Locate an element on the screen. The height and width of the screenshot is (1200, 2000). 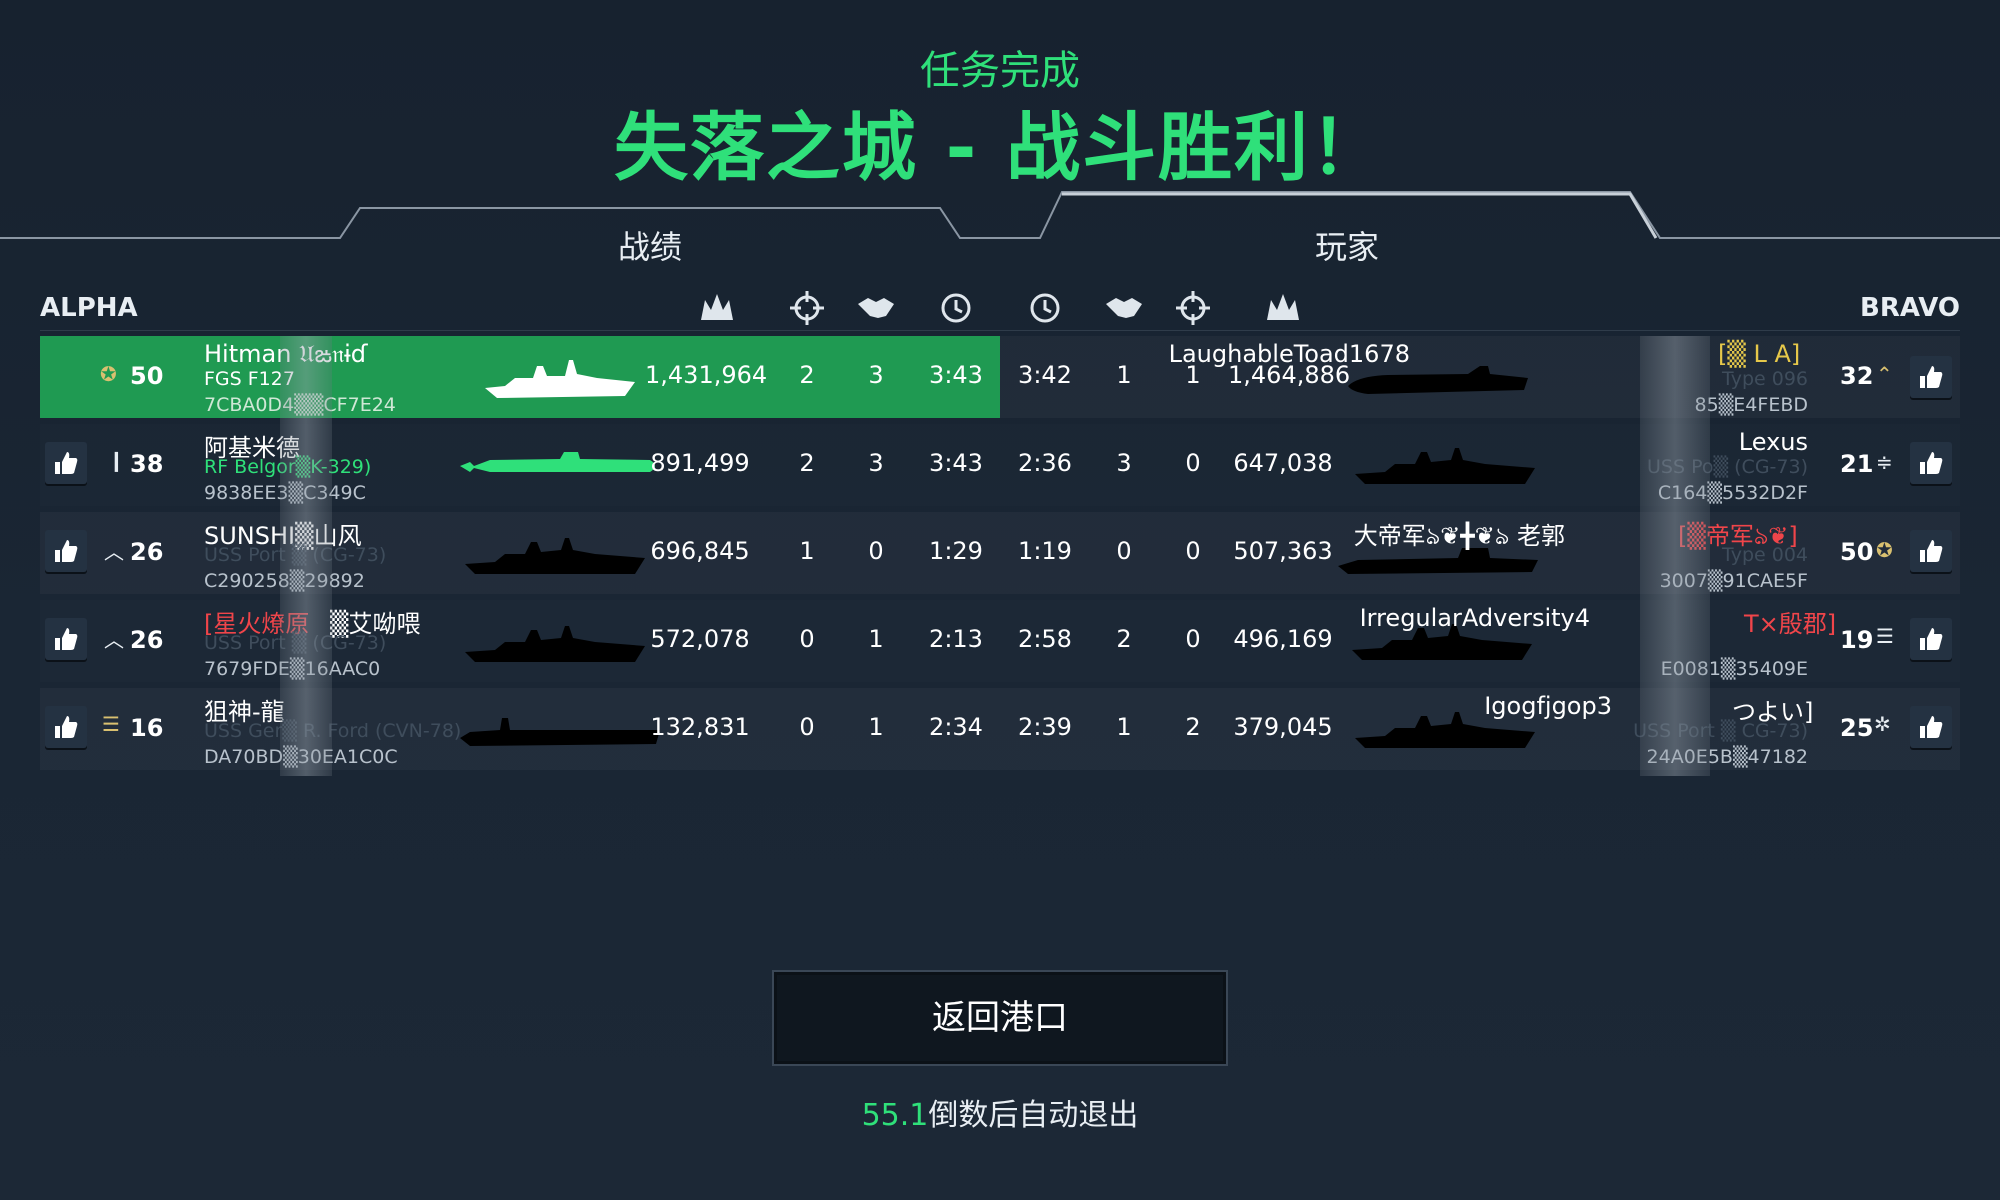
bars-icon: ☰ is located at coordinates (1885, 636).